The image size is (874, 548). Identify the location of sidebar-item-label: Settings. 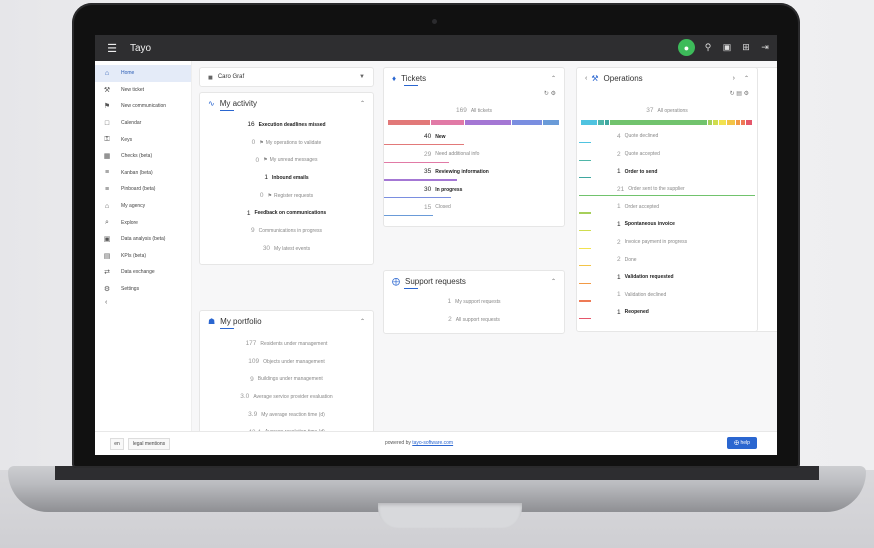
(130, 289).